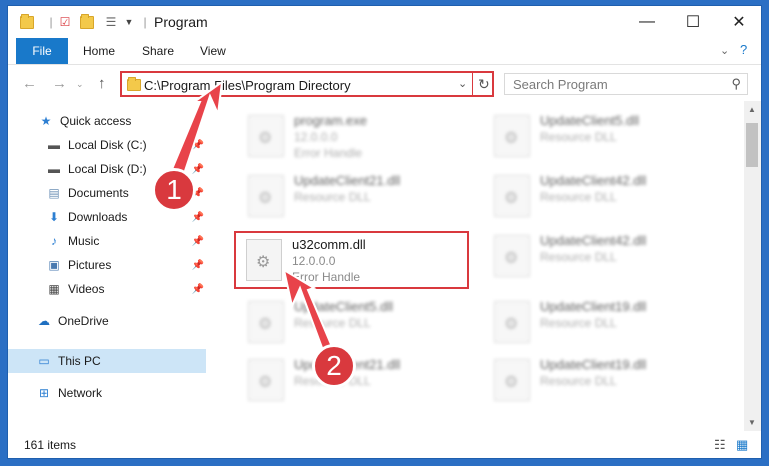 The width and height of the screenshot is (769, 466). Describe the element at coordinates (50, 445) in the screenshot. I see `item-count: 161 items` at that location.